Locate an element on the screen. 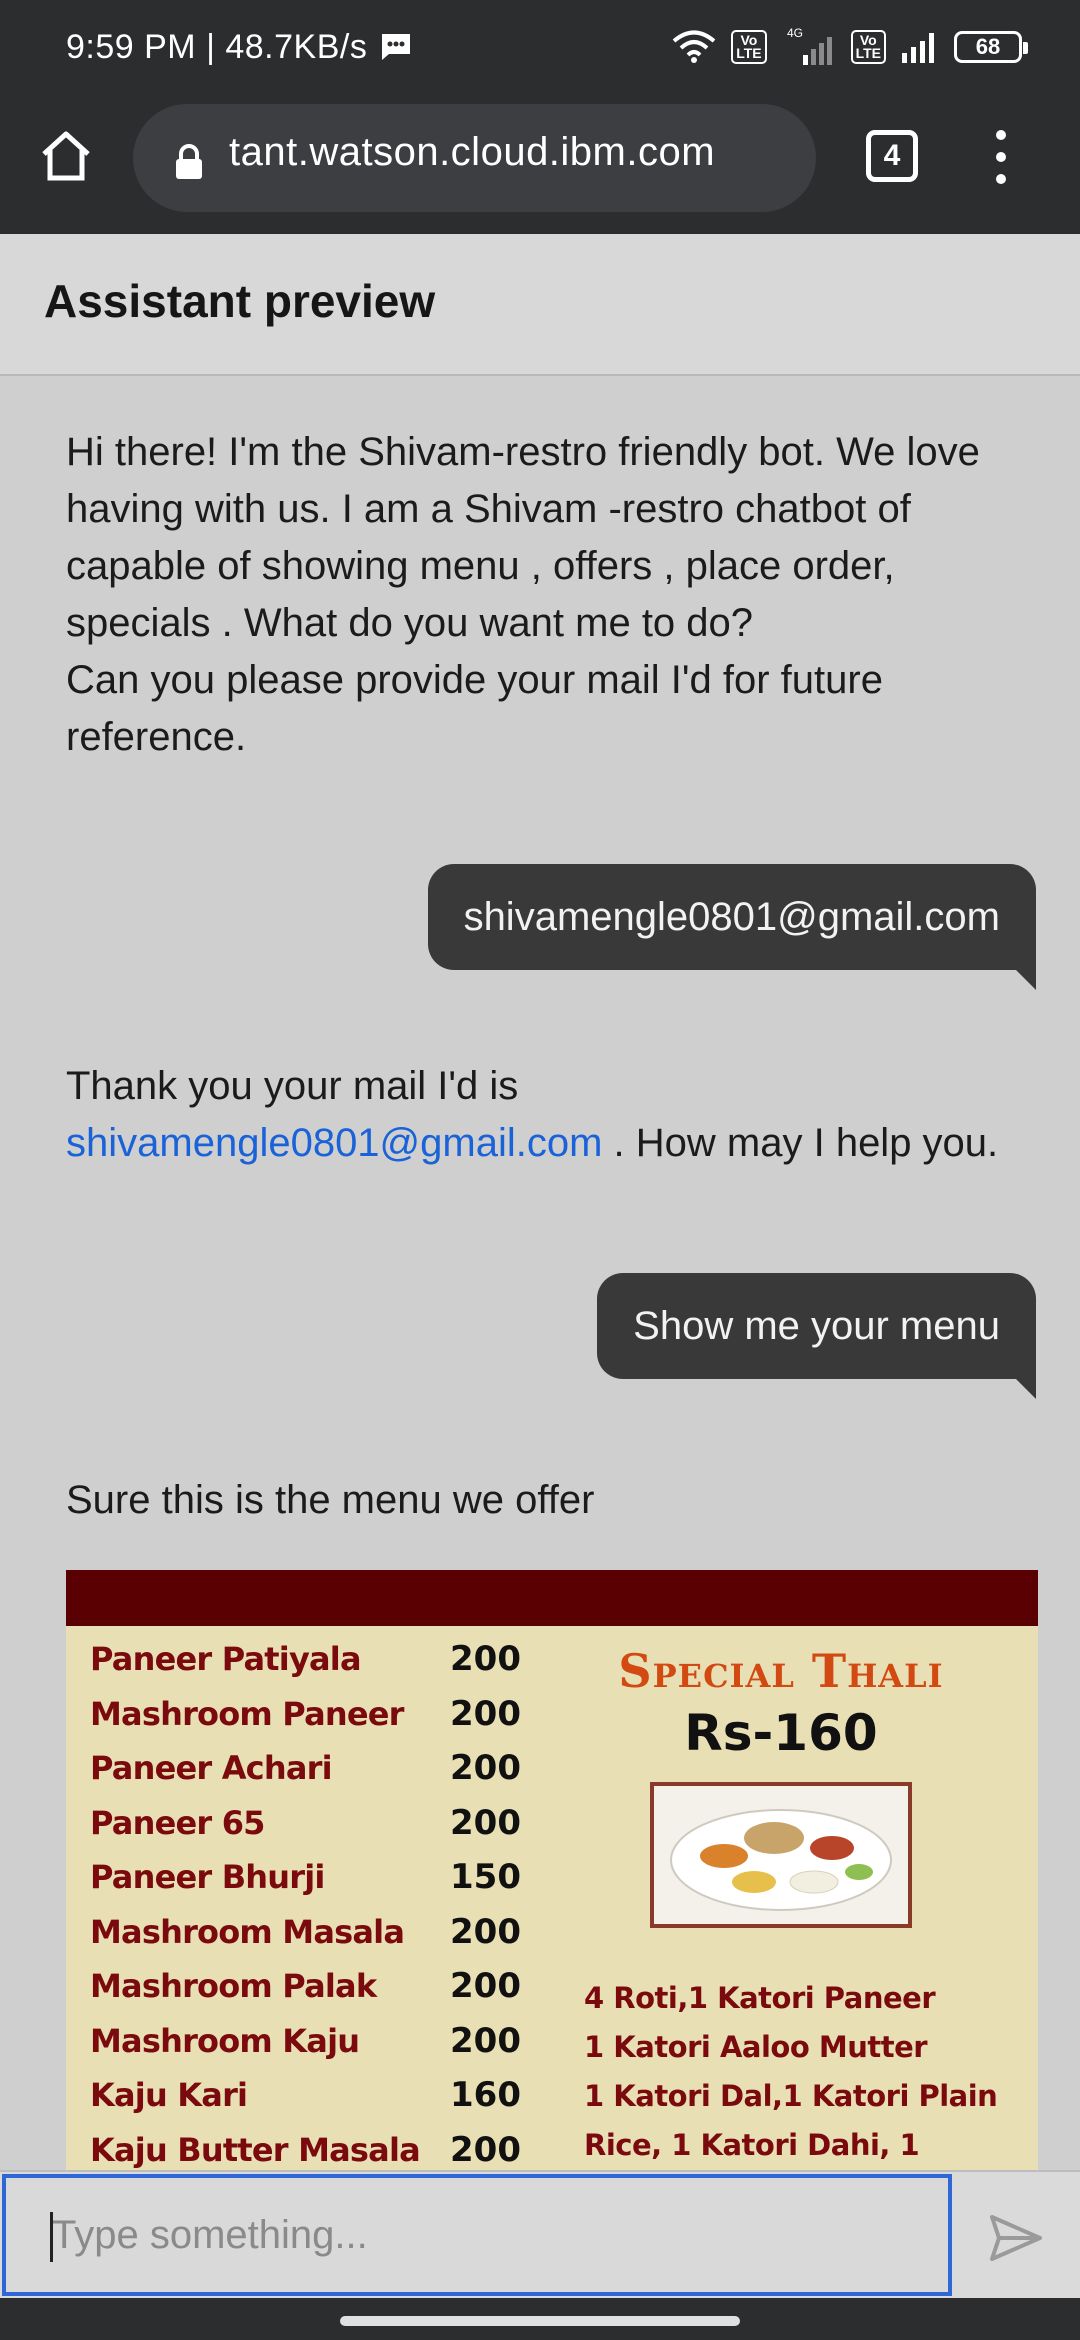 This screenshot has width=1080, height=2340. bot-message-menu-intro: Sure this is the menu we offer is located at coordinates (330, 1500).